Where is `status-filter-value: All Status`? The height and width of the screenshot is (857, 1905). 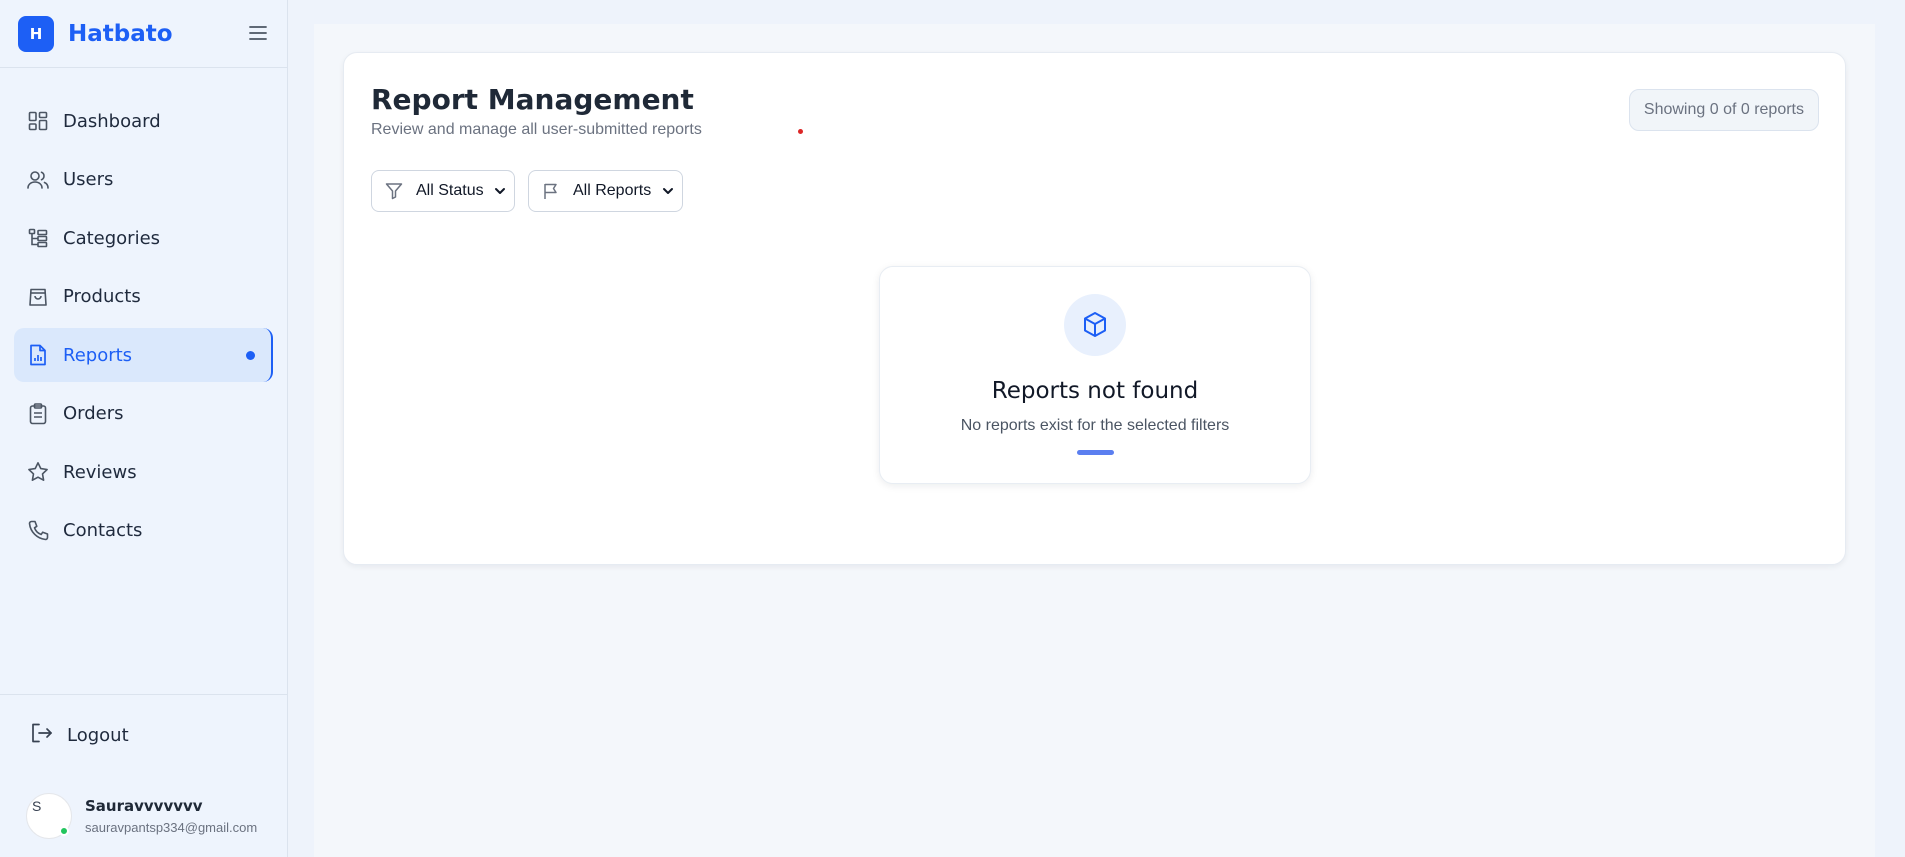
status-filter-value: All Status is located at coordinates (450, 190).